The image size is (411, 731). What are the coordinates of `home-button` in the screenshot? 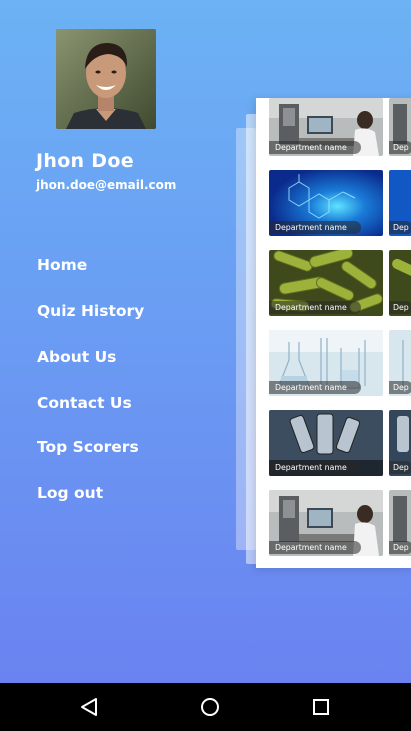 It's located at (210, 707).